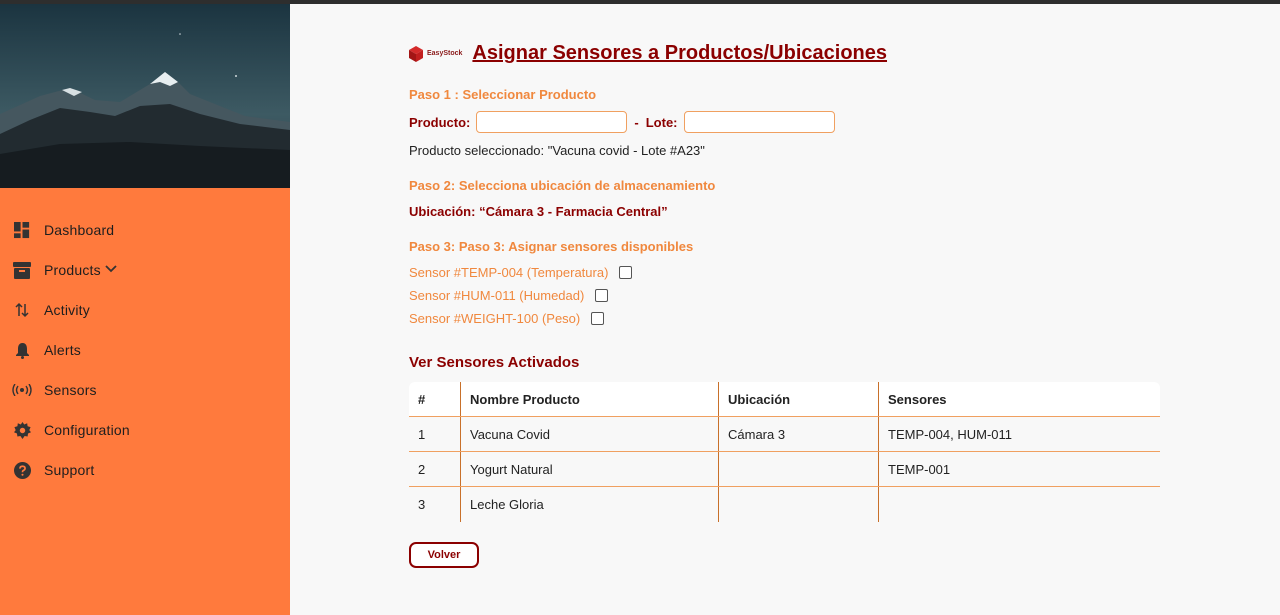 The image size is (1280, 615). Describe the element at coordinates (22, 430) in the screenshot. I see `gear-icon` at that location.